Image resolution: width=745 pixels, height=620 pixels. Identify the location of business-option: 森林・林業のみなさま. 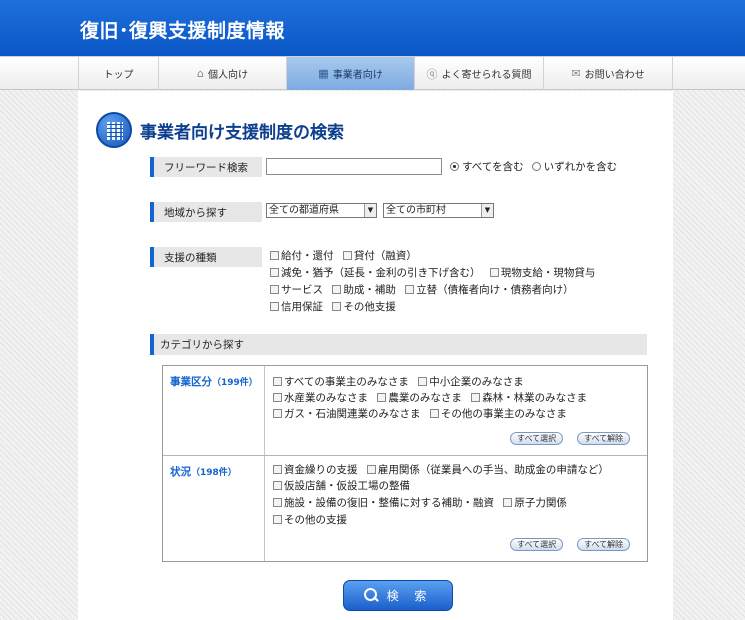
(529, 398).